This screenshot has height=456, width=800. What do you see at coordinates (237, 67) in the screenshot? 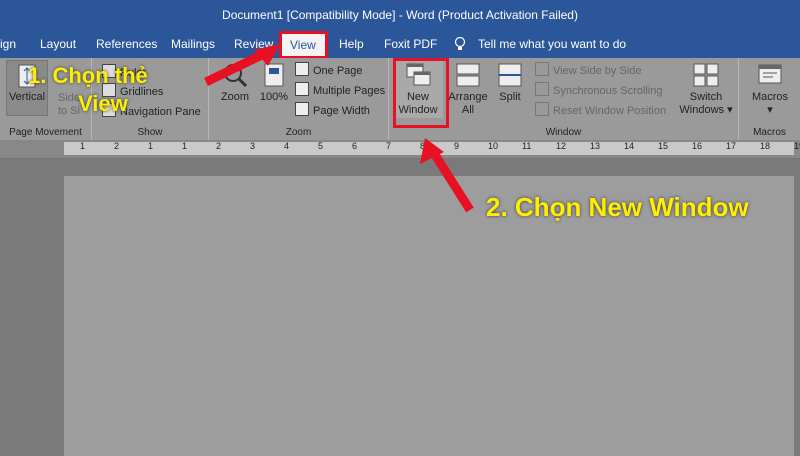
I see `arrow-to-view-tab` at bounding box center [237, 67].